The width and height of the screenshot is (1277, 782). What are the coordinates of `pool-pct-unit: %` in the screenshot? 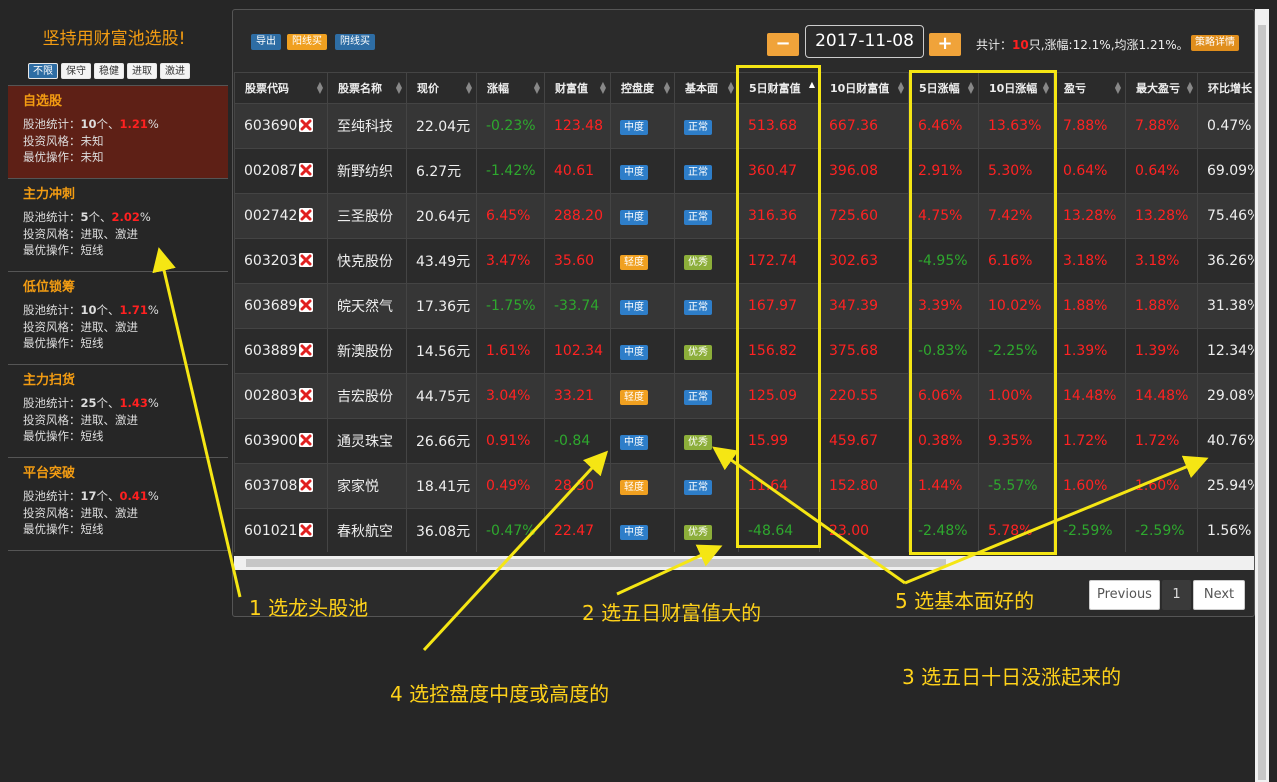 It's located at (153, 124).